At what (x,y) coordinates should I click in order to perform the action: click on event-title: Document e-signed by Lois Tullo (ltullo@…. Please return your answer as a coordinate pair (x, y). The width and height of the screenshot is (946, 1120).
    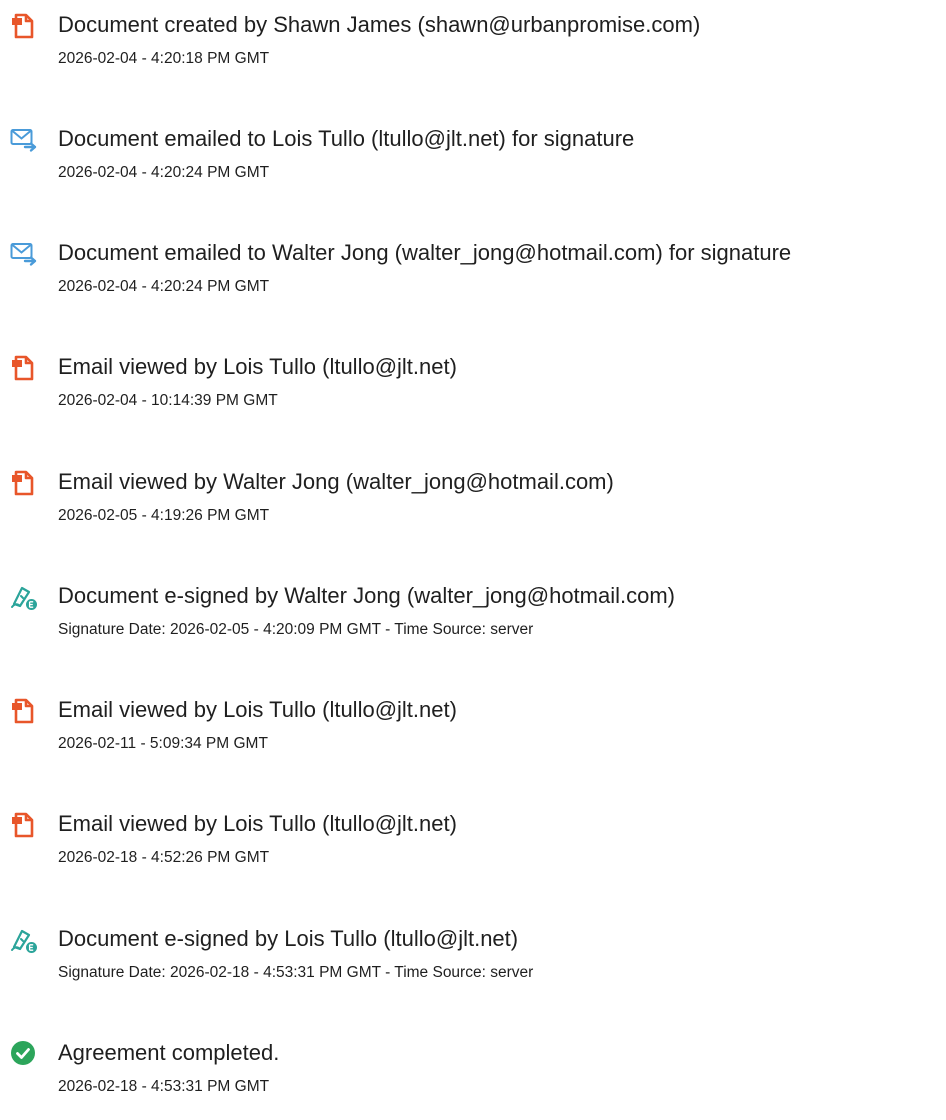
    Looking at the image, I should click on (288, 938).